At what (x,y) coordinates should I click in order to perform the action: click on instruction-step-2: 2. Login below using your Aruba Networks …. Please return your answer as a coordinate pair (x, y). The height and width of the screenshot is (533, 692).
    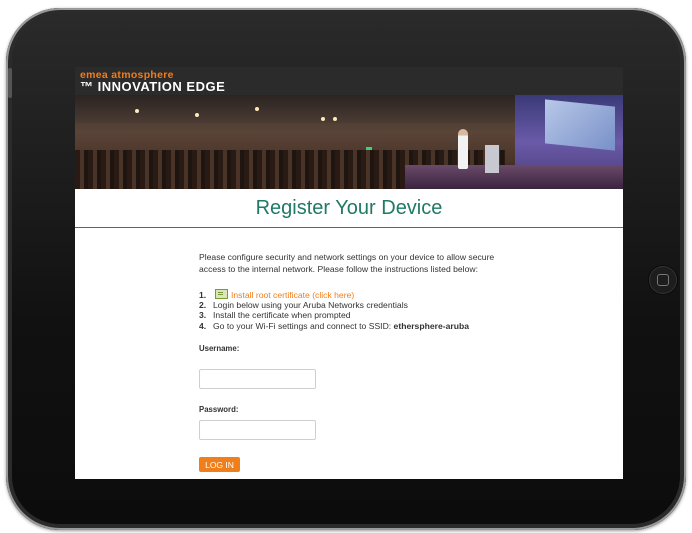
    Looking at the image, I should click on (364, 305).